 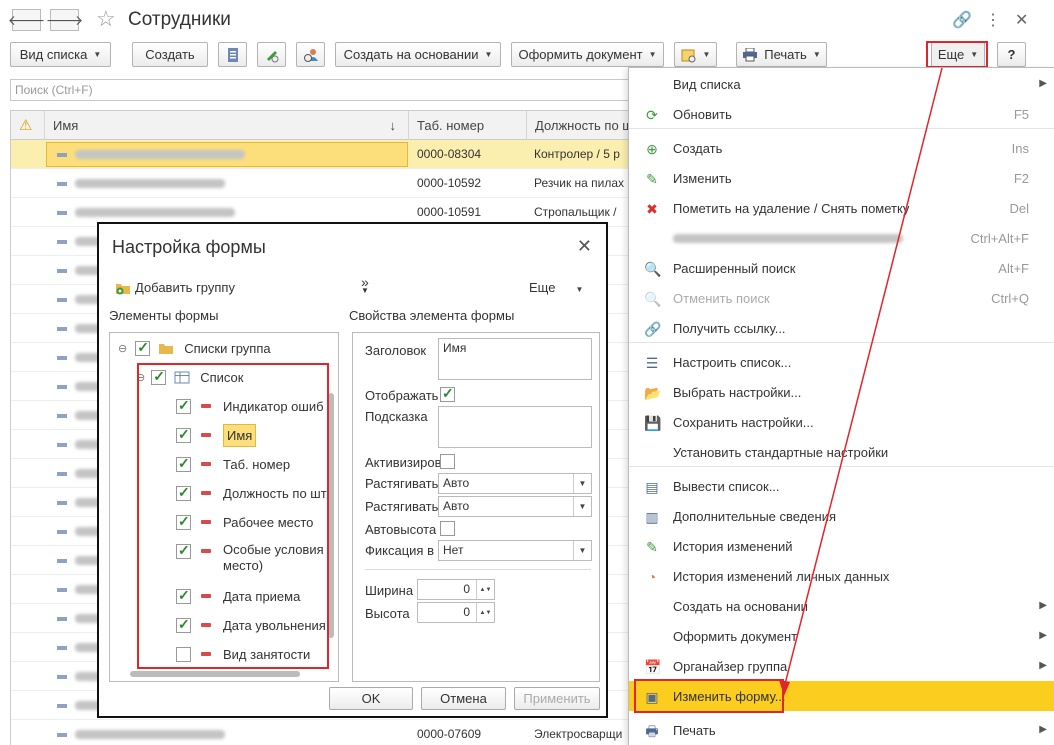 I want to click on apply-label: Применить, so click(x=557, y=698).